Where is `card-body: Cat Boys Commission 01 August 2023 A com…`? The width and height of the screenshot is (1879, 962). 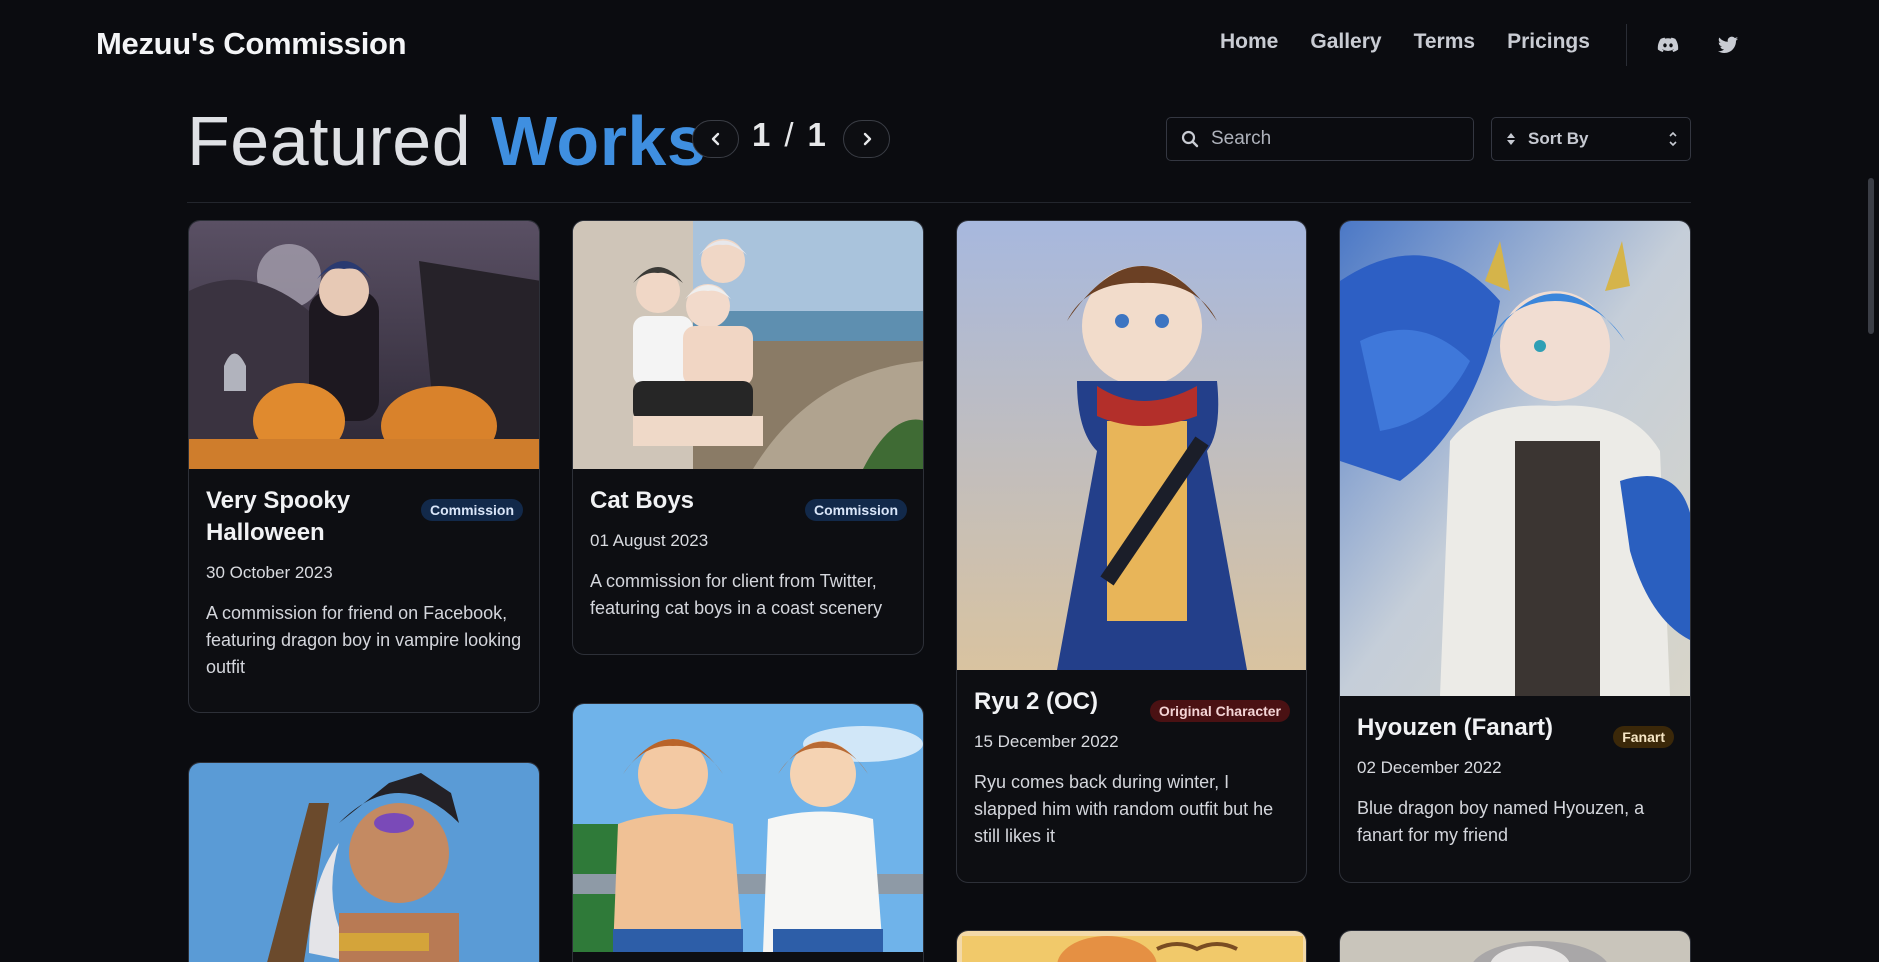
card-body: Cat Boys Commission 01 August 2023 A com… is located at coordinates (748, 553).